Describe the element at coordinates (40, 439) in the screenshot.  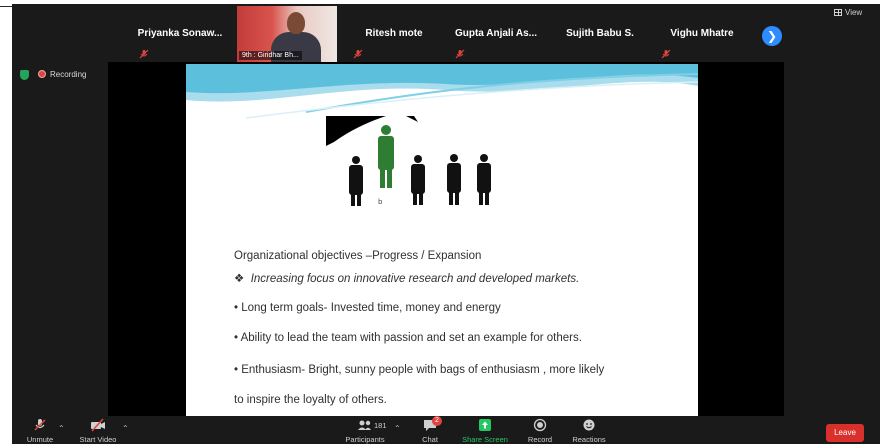
I see `unmute-label: Unmute` at that location.